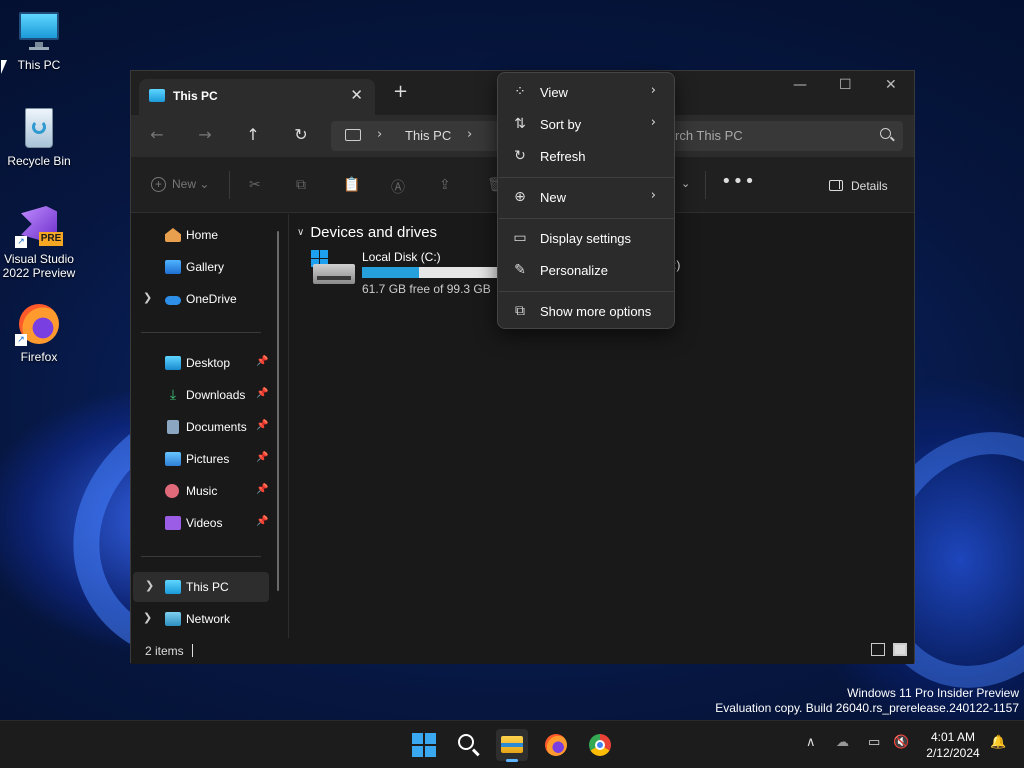 The height and width of the screenshot is (768, 1024). What do you see at coordinates (398, 187) in the screenshot?
I see `rename-icon: Ⓐ` at bounding box center [398, 187].